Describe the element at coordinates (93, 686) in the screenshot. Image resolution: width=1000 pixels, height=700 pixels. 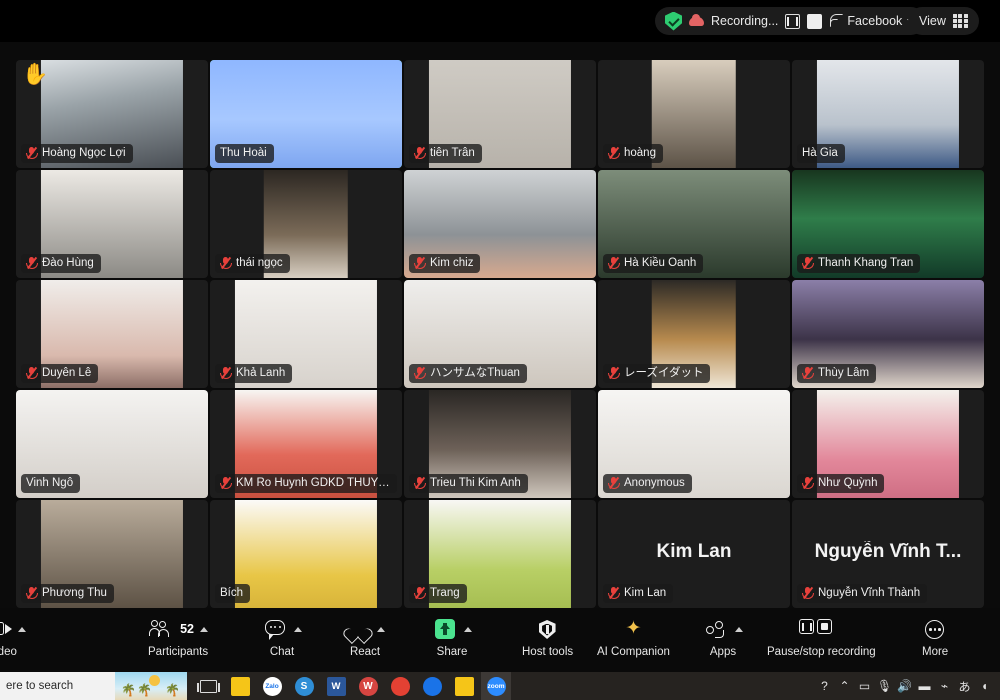
I see `windows-search-box: ere to search 🌴 🌴 🌴` at that location.